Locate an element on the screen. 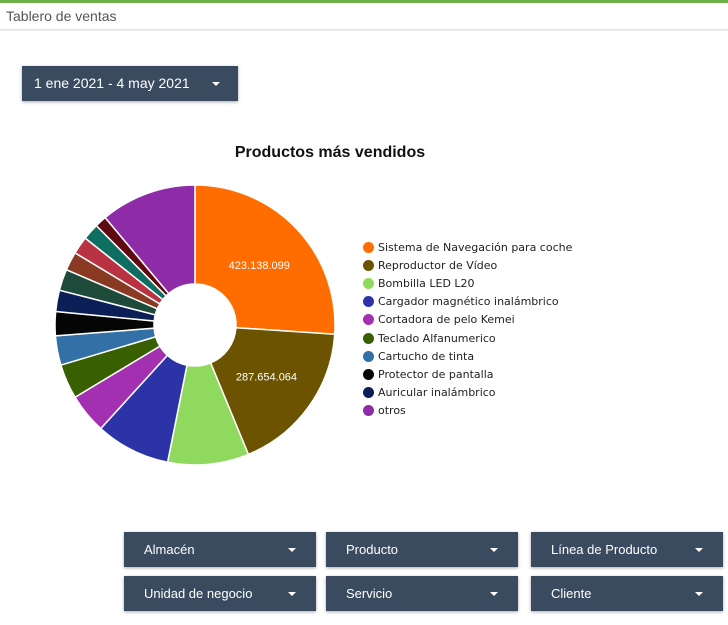 The image size is (728, 625). filter-linea-producto-label: Línea de Producto is located at coordinates (604, 549).